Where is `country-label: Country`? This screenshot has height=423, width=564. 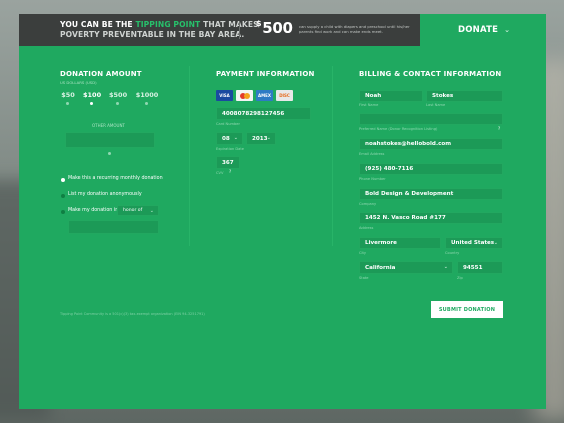
country-label: Country is located at coordinates (452, 253).